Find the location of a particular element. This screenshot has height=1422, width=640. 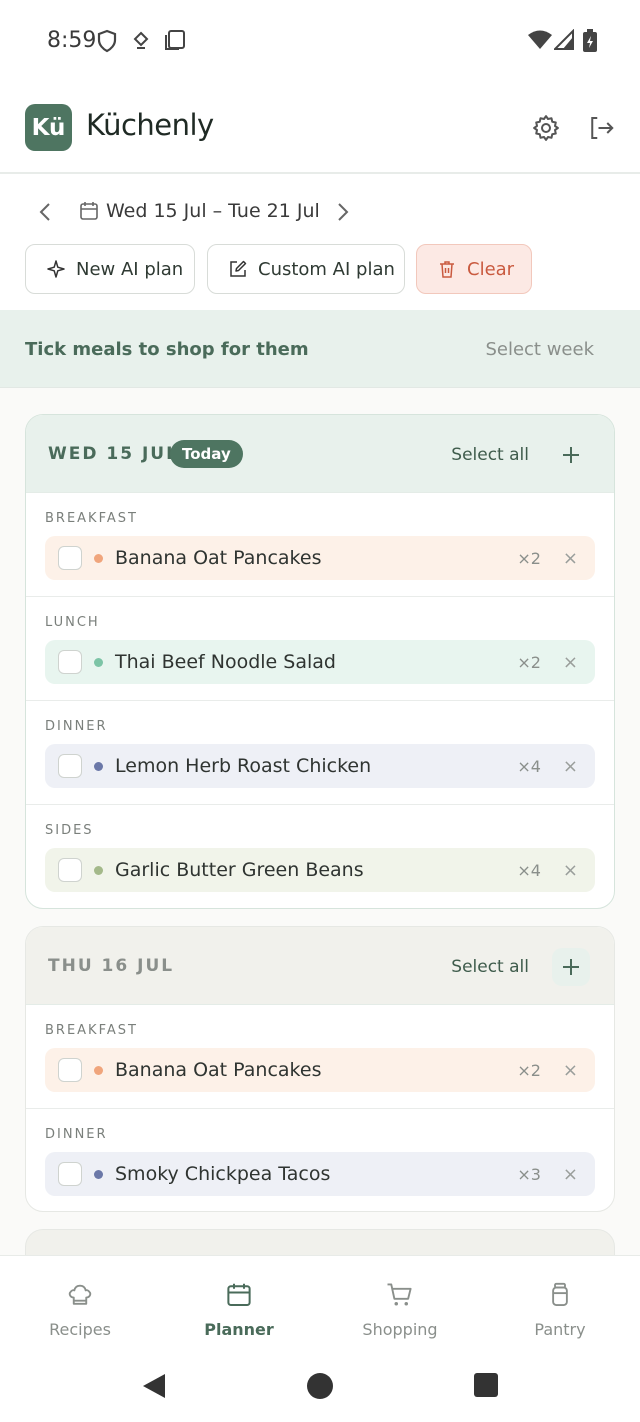

jar-icon is located at coordinates (560, 1297).